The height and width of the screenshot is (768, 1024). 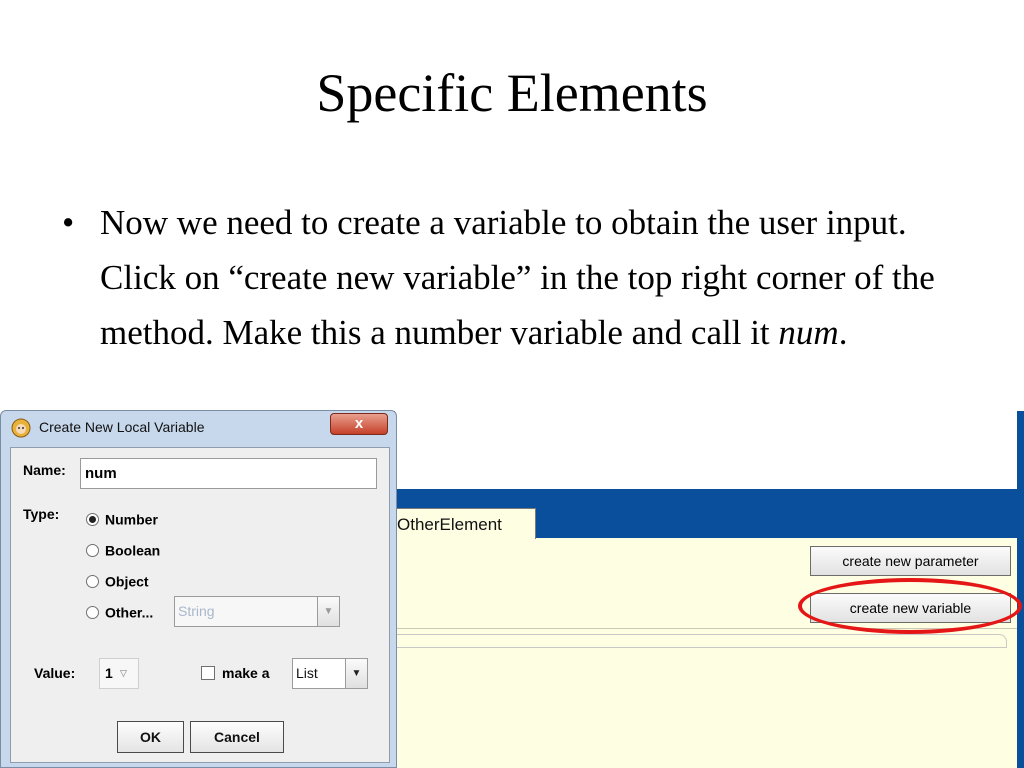 What do you see at coordinates (122, 520) in the screenshot?
I see `radio-number: Number` at bounding box center [122, 520].